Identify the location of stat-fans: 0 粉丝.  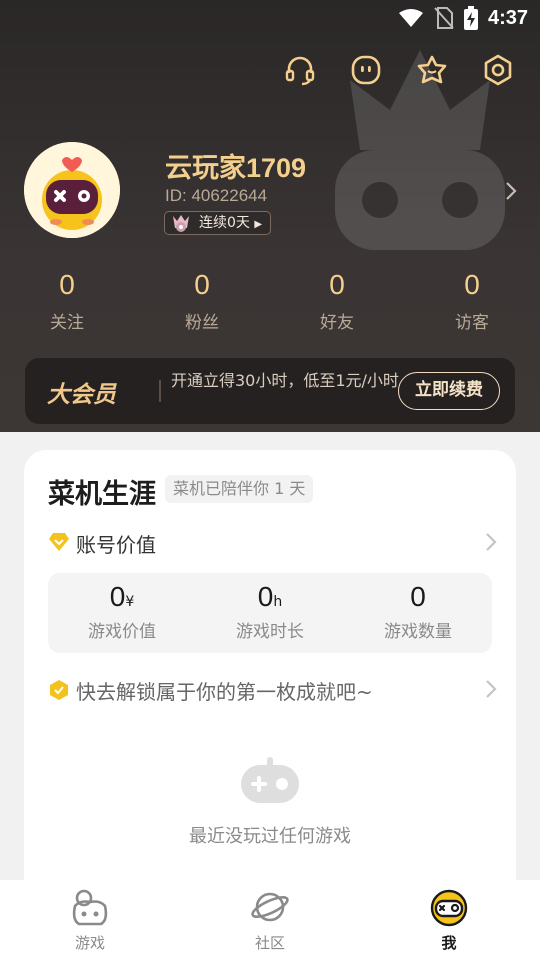
(202, 299).